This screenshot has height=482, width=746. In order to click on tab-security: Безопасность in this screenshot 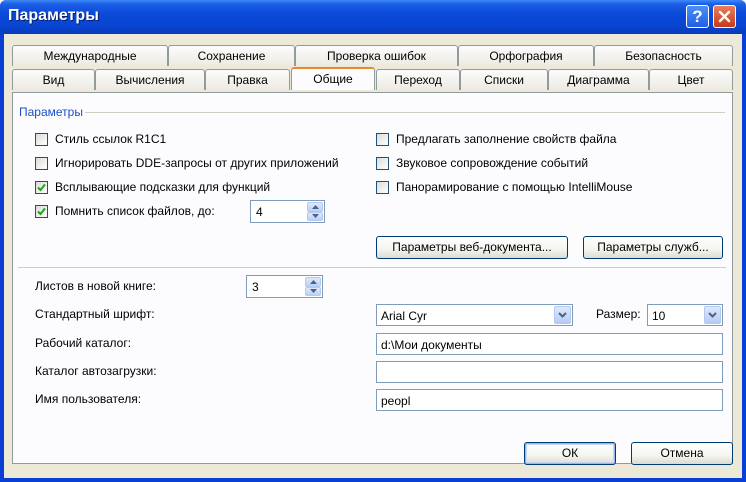, I will do `click(663, 55)`.